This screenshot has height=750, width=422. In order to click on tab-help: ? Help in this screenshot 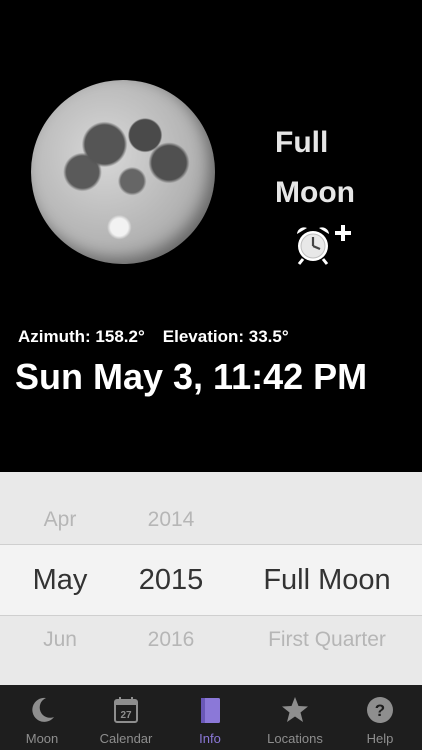, I will do `click(380, 717)`.